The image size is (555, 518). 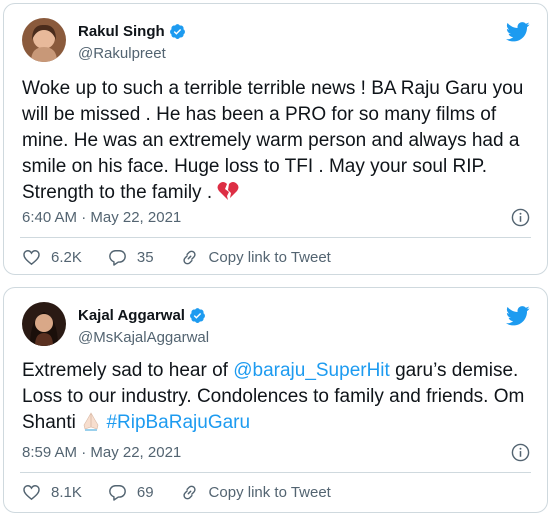 What do you see at coordinates (178, 422) in the screenshot?
I see `hashtag-link: #RipBaRajuGaru` at bounding box center [178, 422].